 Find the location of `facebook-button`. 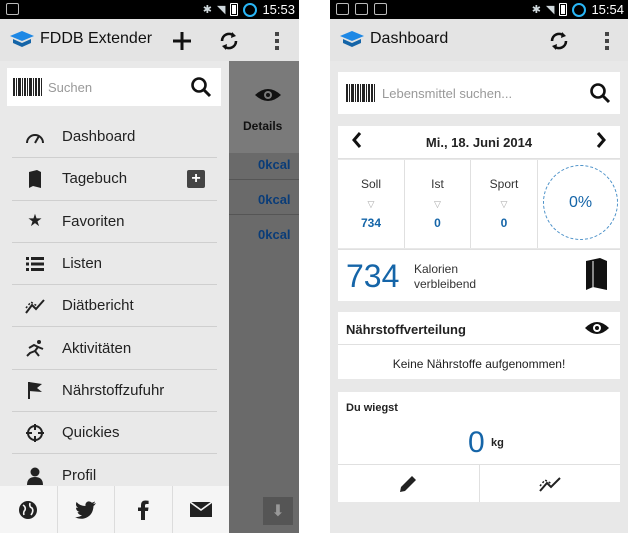

facebook-button is located at coordinates (144, 509).